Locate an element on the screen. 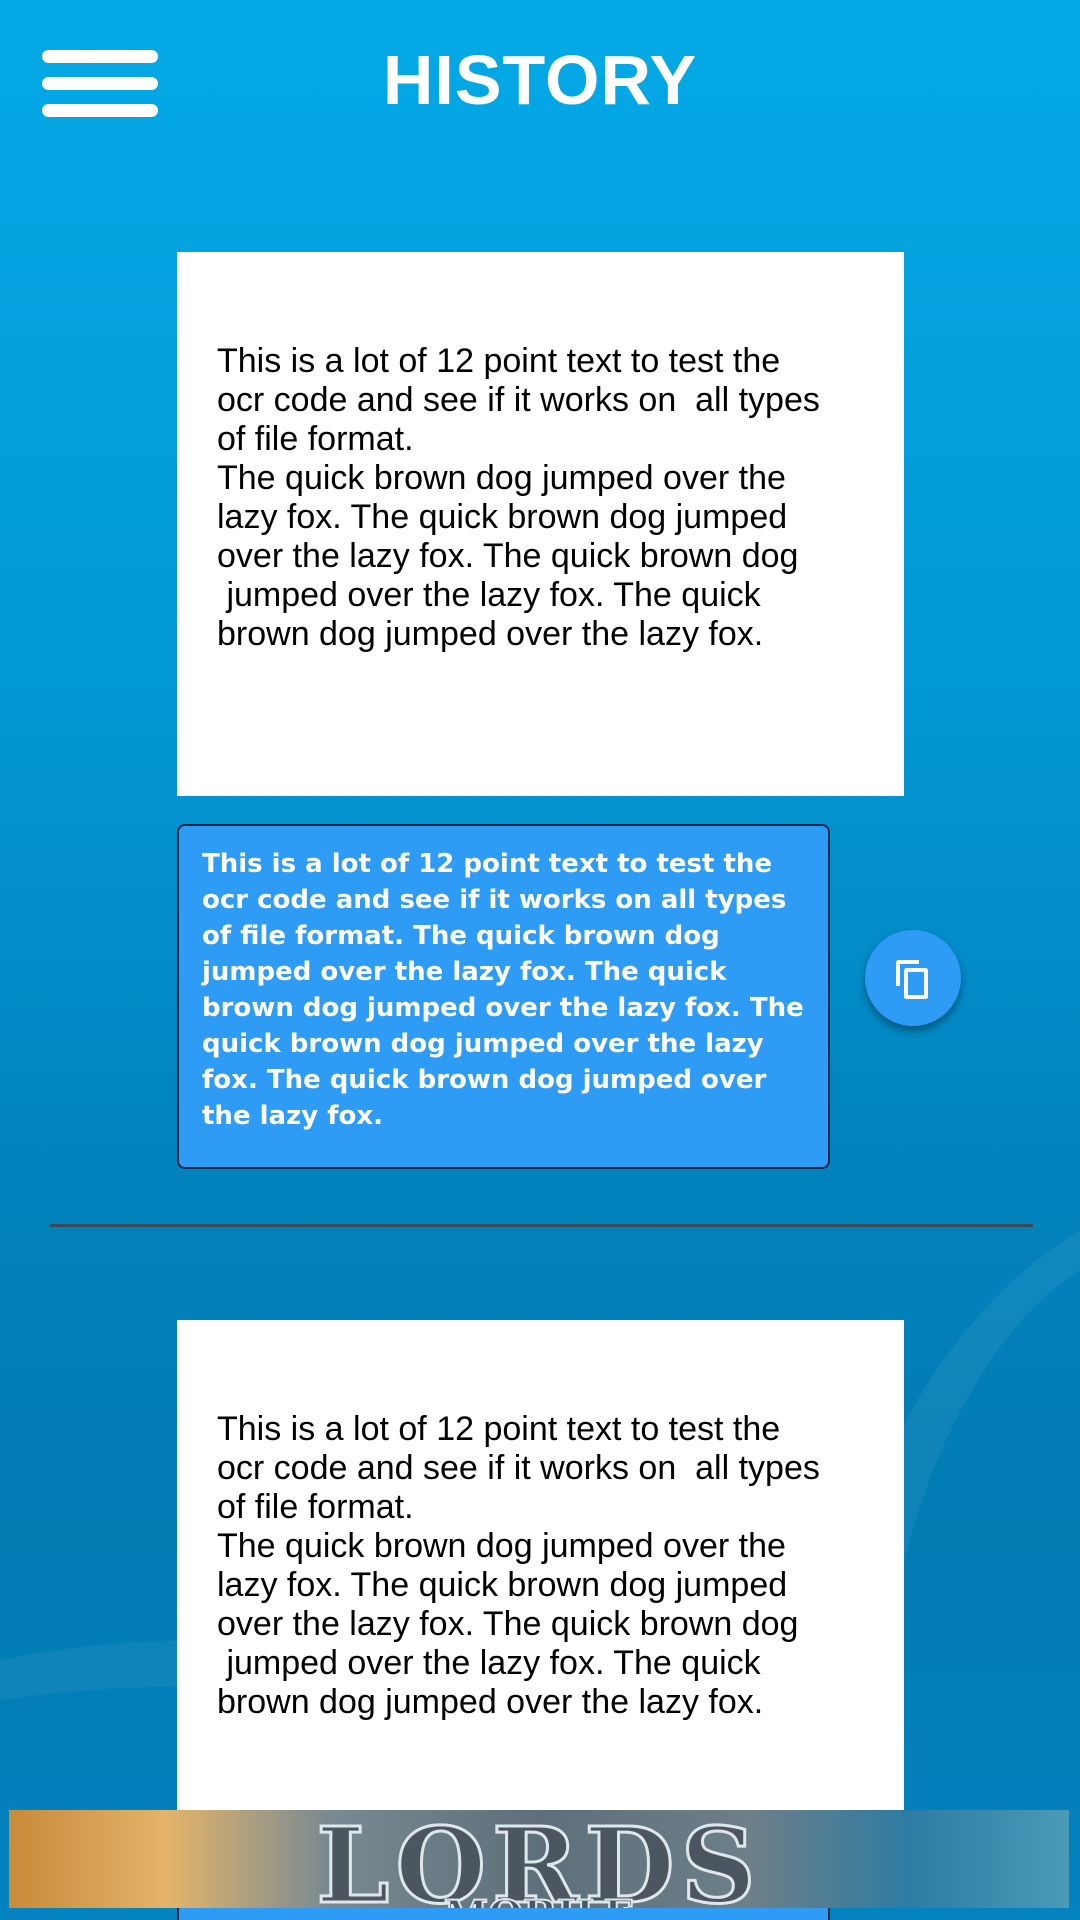  copy-icon is located at coordinates (912, 979).